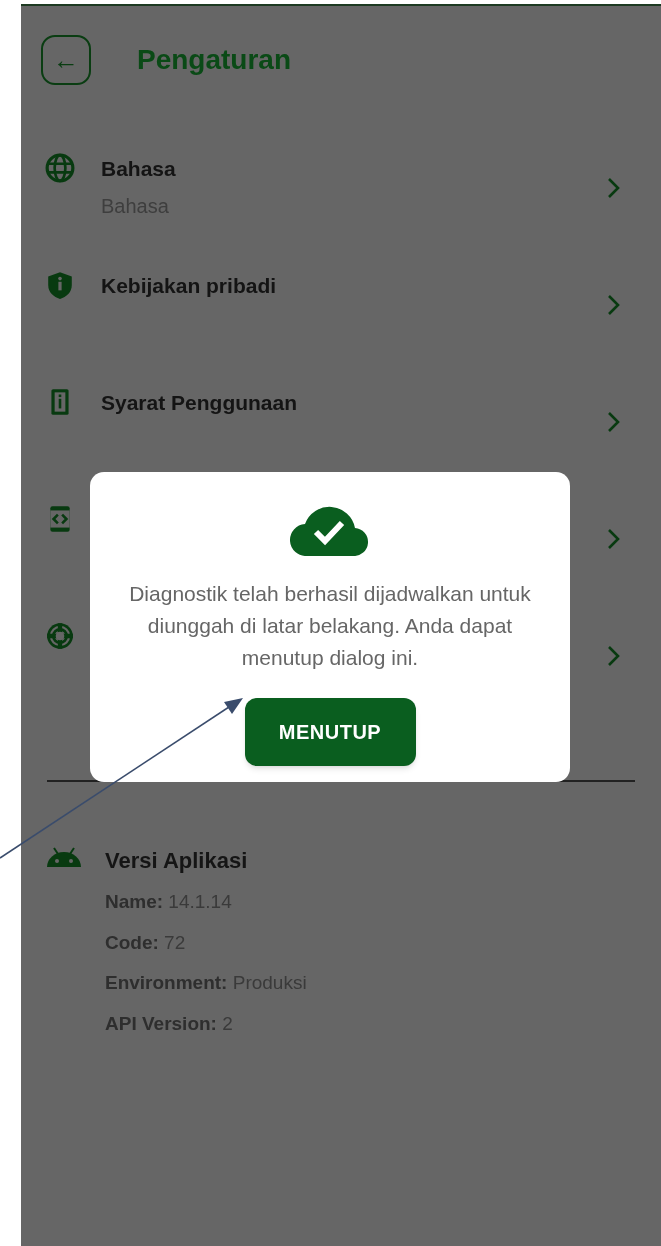 The image size is (661, 1246). What do you see at coordinates (177, 861) in the screenshot?
I see `version-title: Versi Aplikasi` at bounding box center [177, 861].